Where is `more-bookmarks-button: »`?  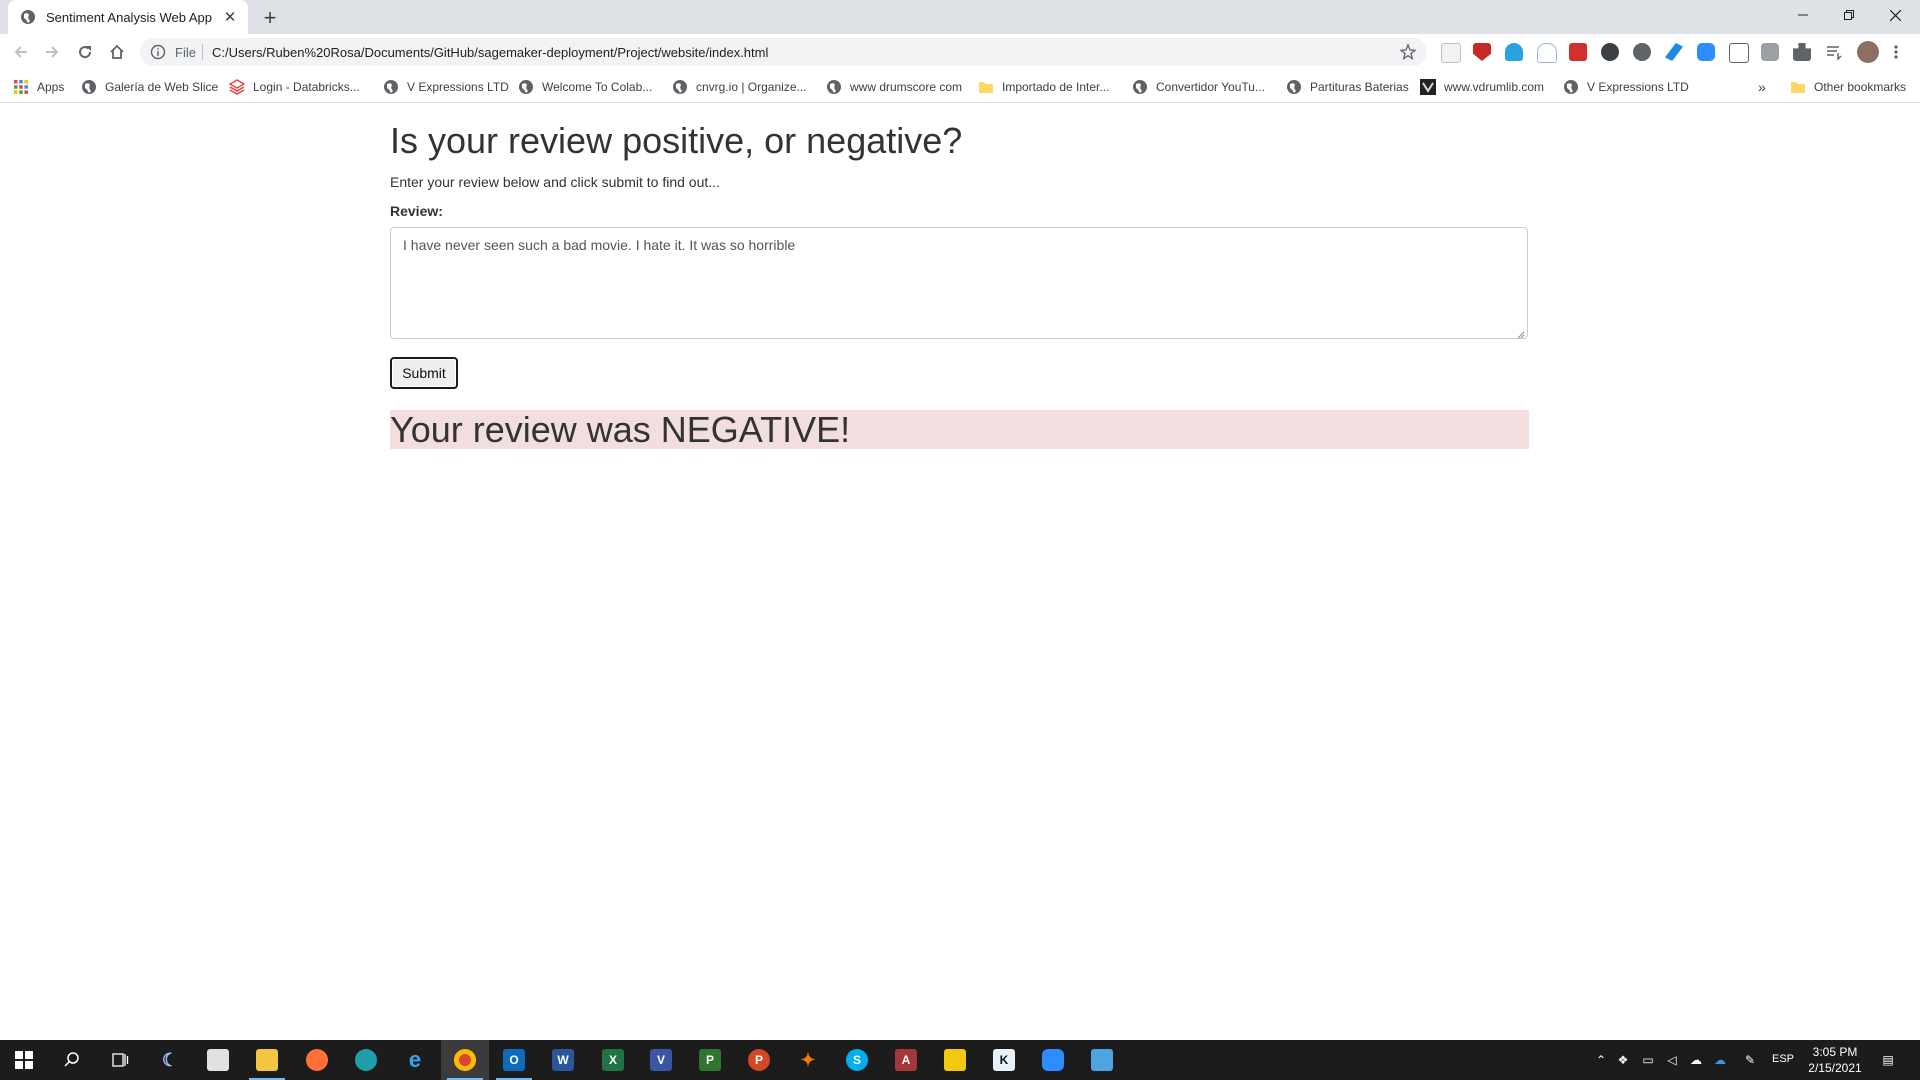
more-bookmarks-button: » is located at coordinates (1762, 87).